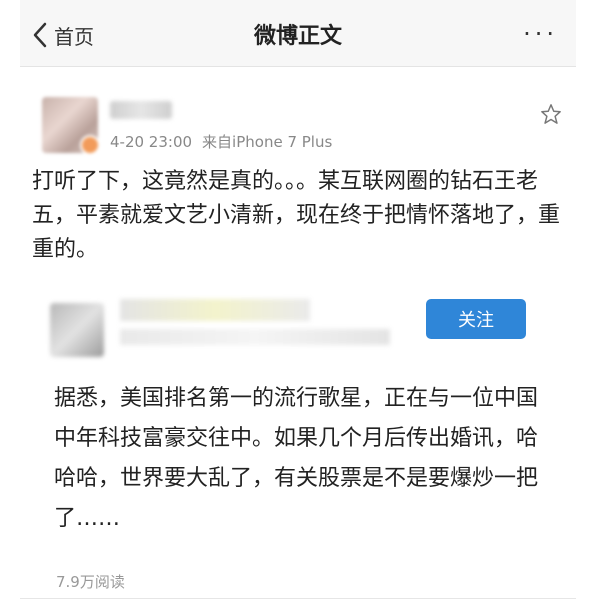 Image resolution: width=610 pixels, height=614 pixels. What do you see at coordinates (298, 598) in the screenshot?
I see `divider` at bounding box center [298, 598].